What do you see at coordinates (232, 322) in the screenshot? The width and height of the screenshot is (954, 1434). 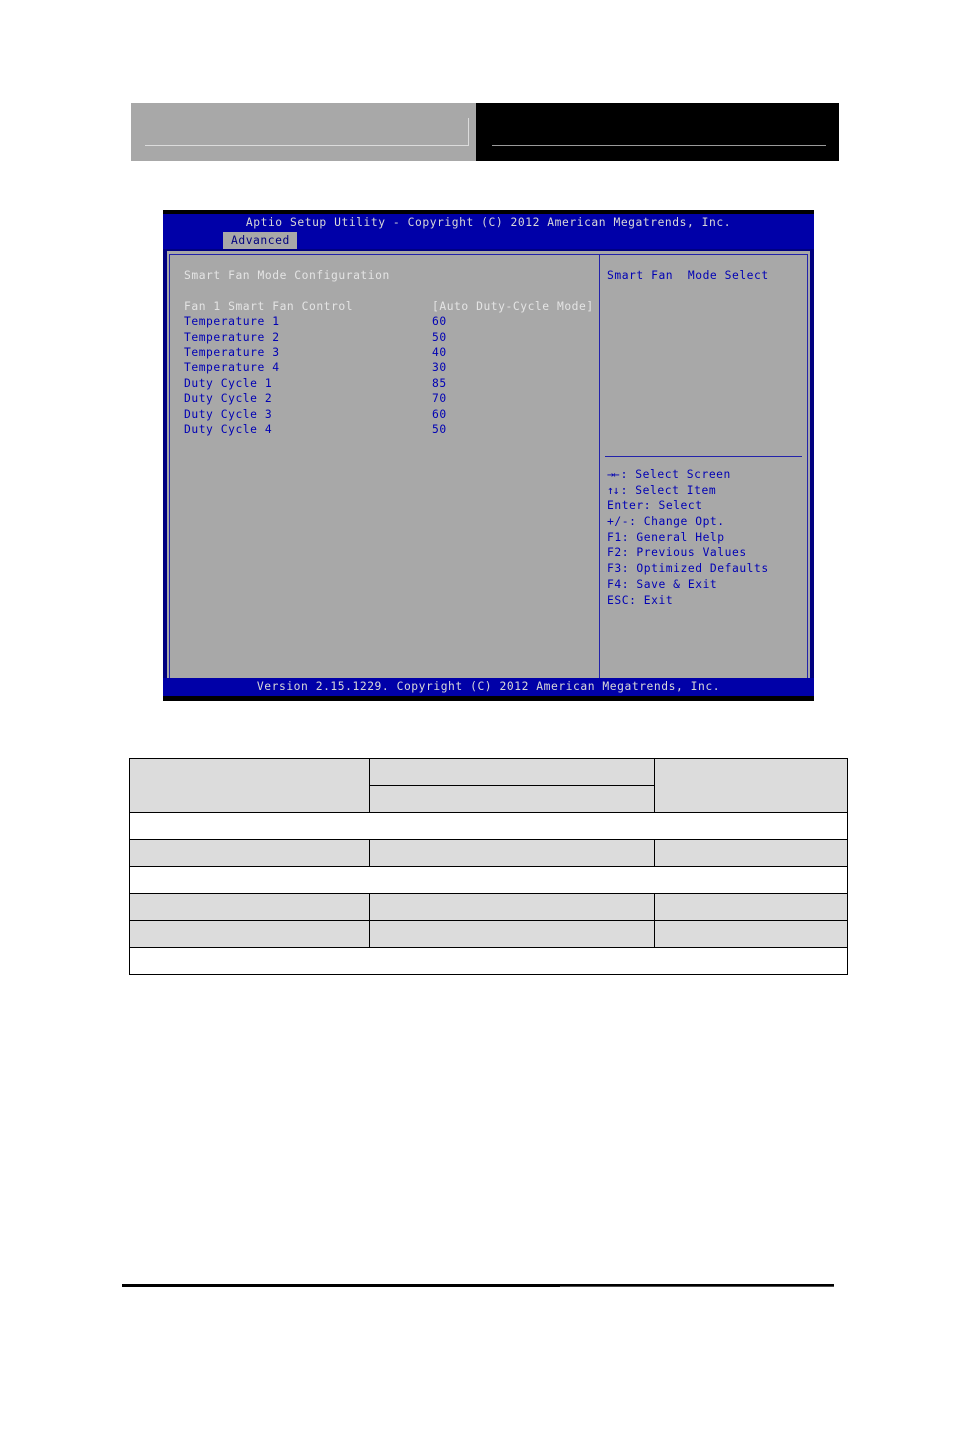 I see `setting-label: Temperature 1` at bounding box center [232, 322].